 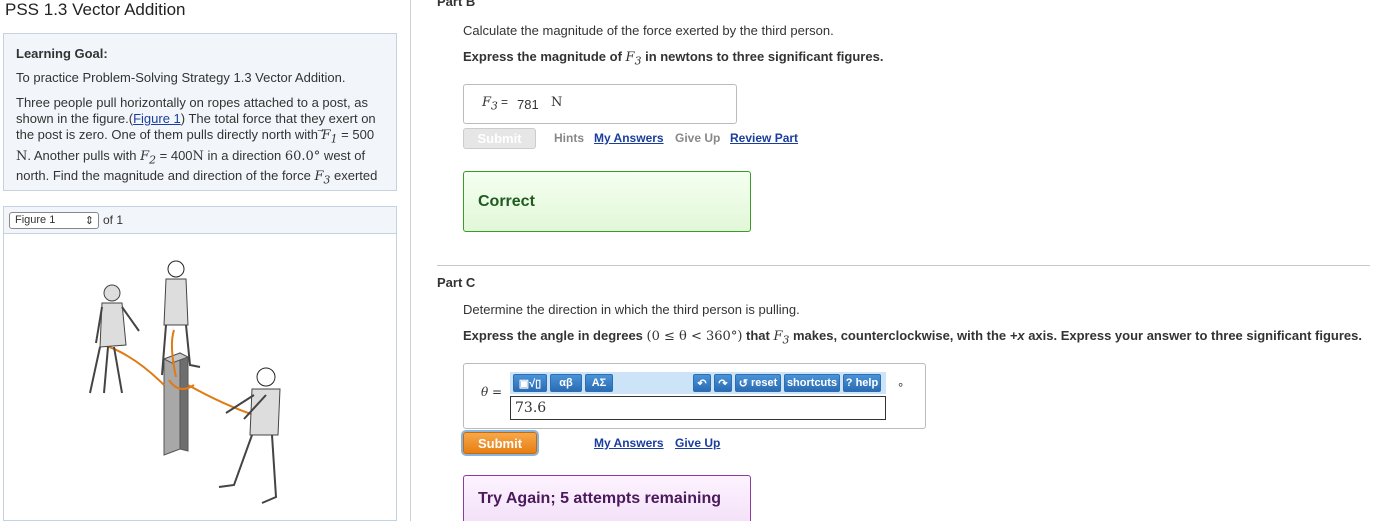 What do you see at coordinates (62, 53) in the screenshot?
I see `learning-goal-heading: Learning Goal:` at bounding box center [62, 53].